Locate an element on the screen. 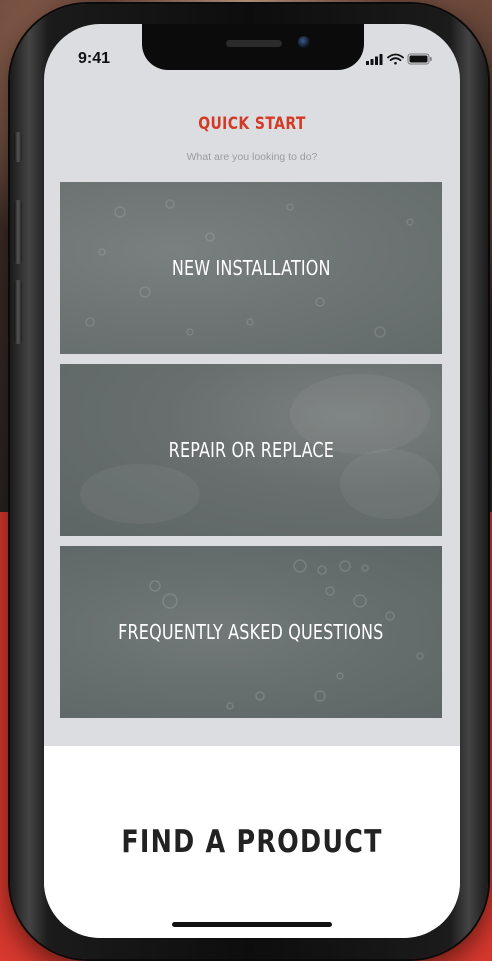  camera-icon is located at coordinates (304, 42).